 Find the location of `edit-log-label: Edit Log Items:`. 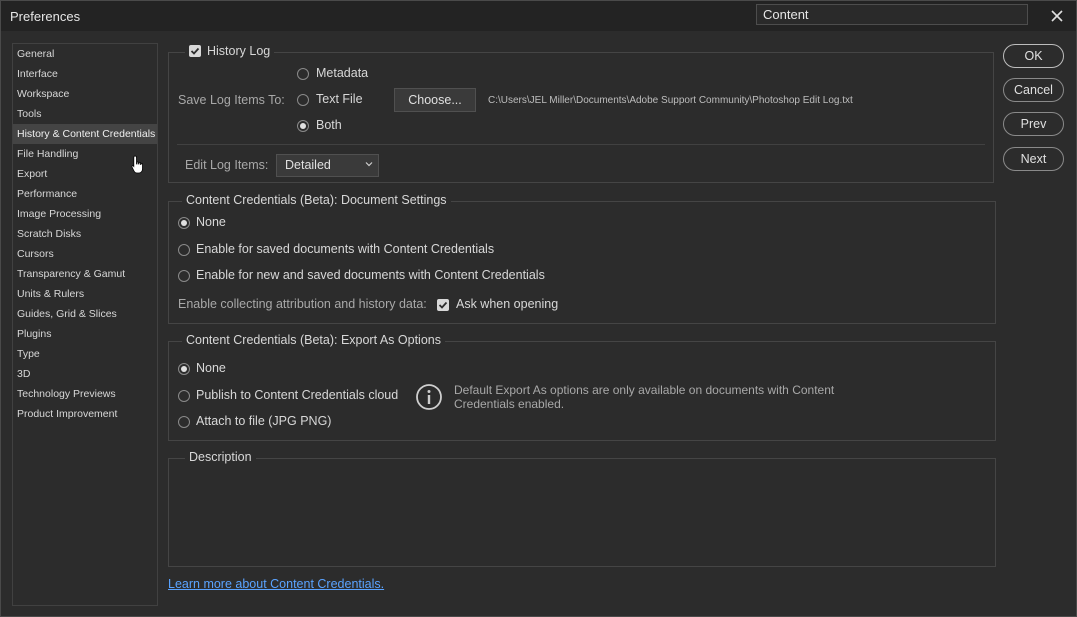

edit-log-label: Edit Log Items: is located at coordinates (227, 165).